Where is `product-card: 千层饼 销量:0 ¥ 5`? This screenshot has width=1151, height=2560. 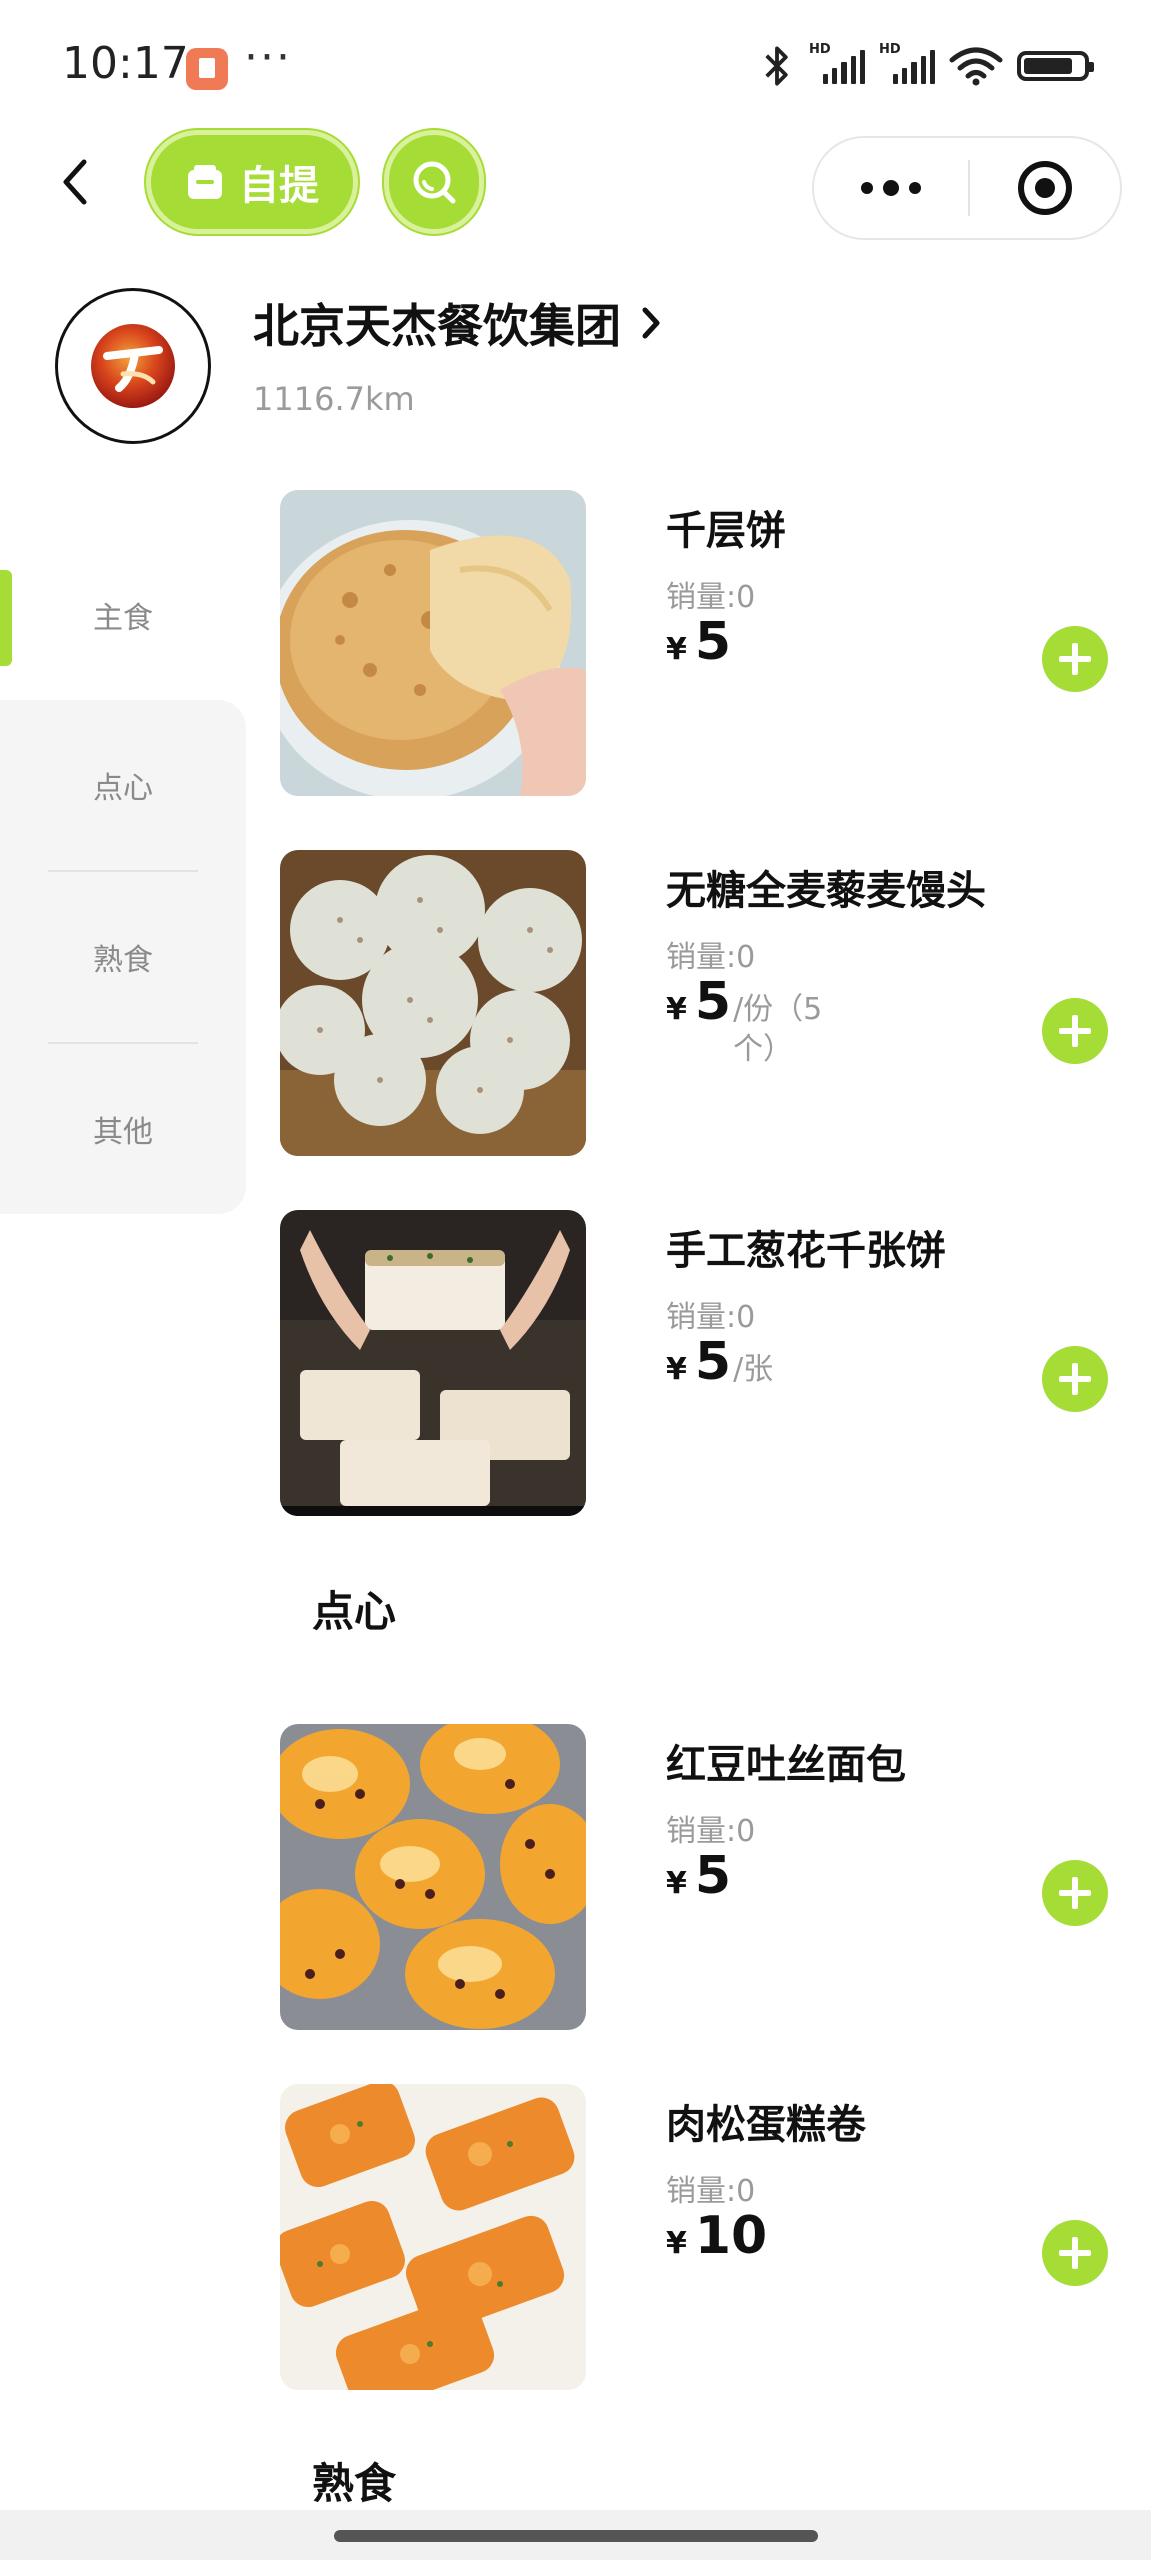
product-card: 千层饼 销量:0 ¥ 5 is located at coordinates (715, 643).